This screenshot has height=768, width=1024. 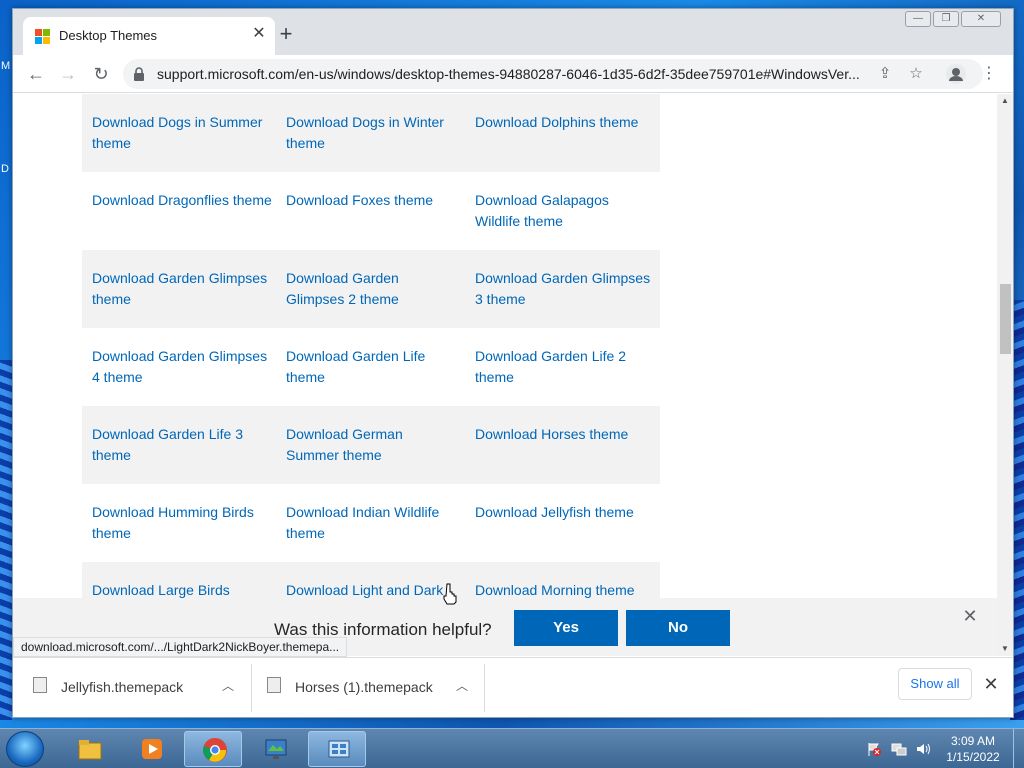 What do you see at coordinates (935, 684) in the screenshot?
I see `show-all-downloads-button: Show all` at bounding box center [935, 684].